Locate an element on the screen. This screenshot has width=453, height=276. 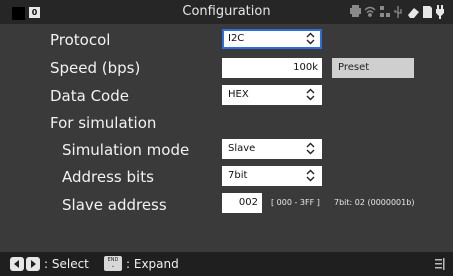
title-bar: 0 Configuration is located at coordinates (226, 12).